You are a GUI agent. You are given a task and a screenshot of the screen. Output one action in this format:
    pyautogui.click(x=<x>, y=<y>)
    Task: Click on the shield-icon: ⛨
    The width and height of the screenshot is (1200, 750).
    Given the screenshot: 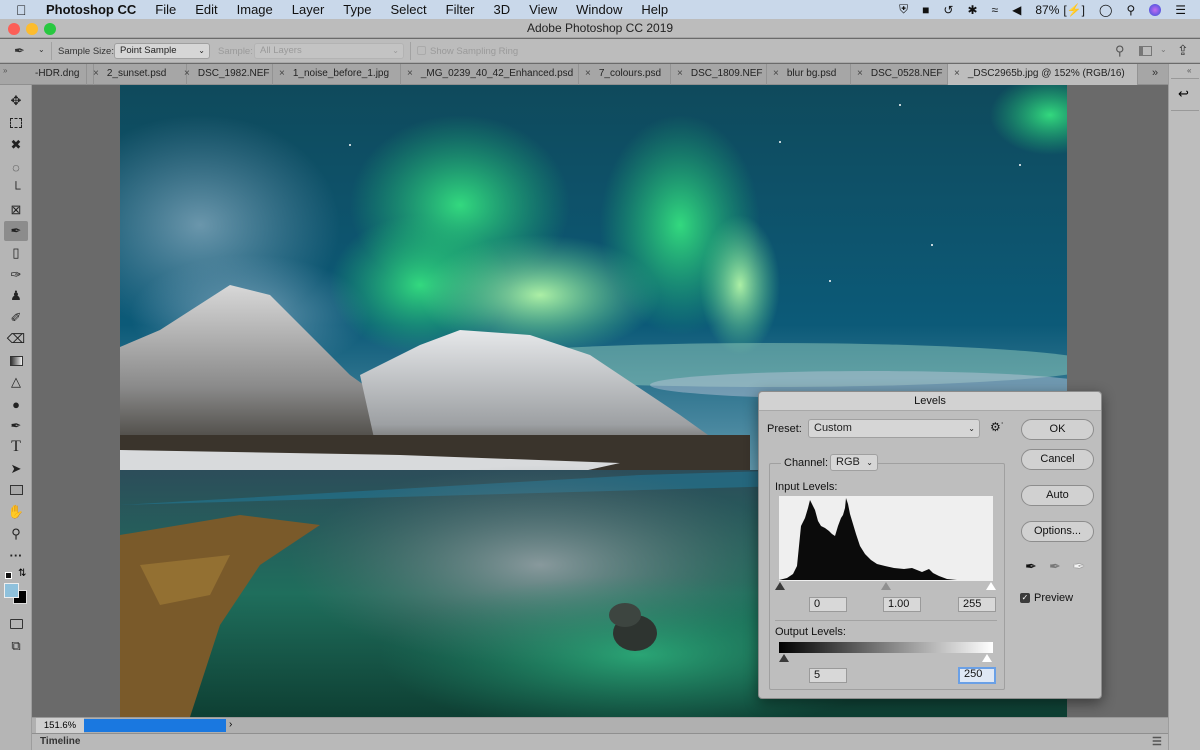 What is the action you would take?
    pyautogui.click(x=903, y=9)
    